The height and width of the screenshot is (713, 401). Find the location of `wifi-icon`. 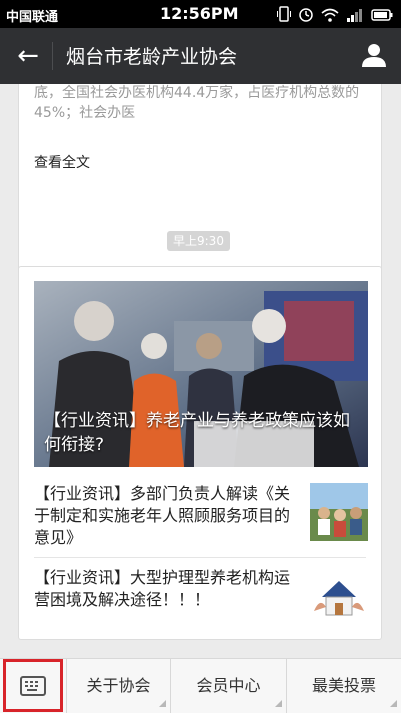

wifi-icon is located at coordinates (330, 16).